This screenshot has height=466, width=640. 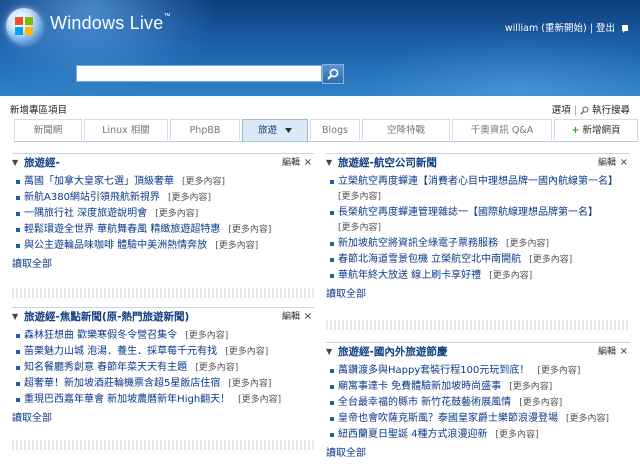 What do you see at coordinates (85, 213) in the screenshot?
I see `news-link: 一隅旅行社 深度旅遊說明會` at bounding box center [85, 213].